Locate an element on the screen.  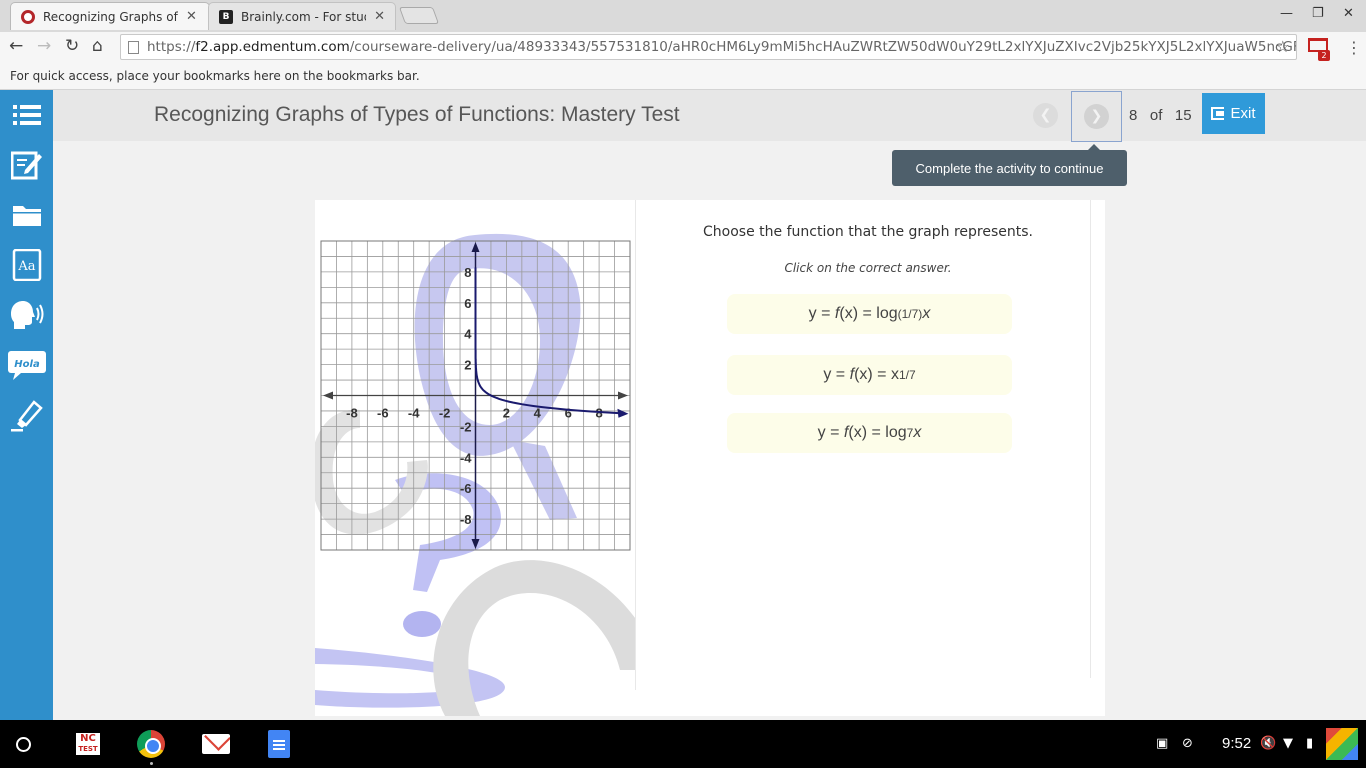
test-label: TEST is located at coordinates (88, 749).